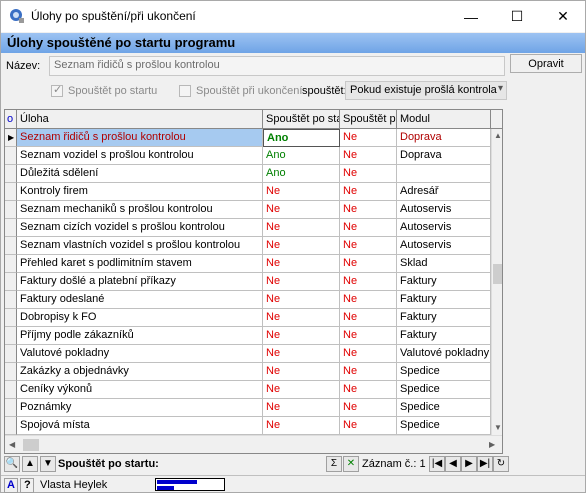  What do you see at coordinates (437, 464) in the screenshot?
I see `first-record-button: |◀` at bounding box center [437, 464].